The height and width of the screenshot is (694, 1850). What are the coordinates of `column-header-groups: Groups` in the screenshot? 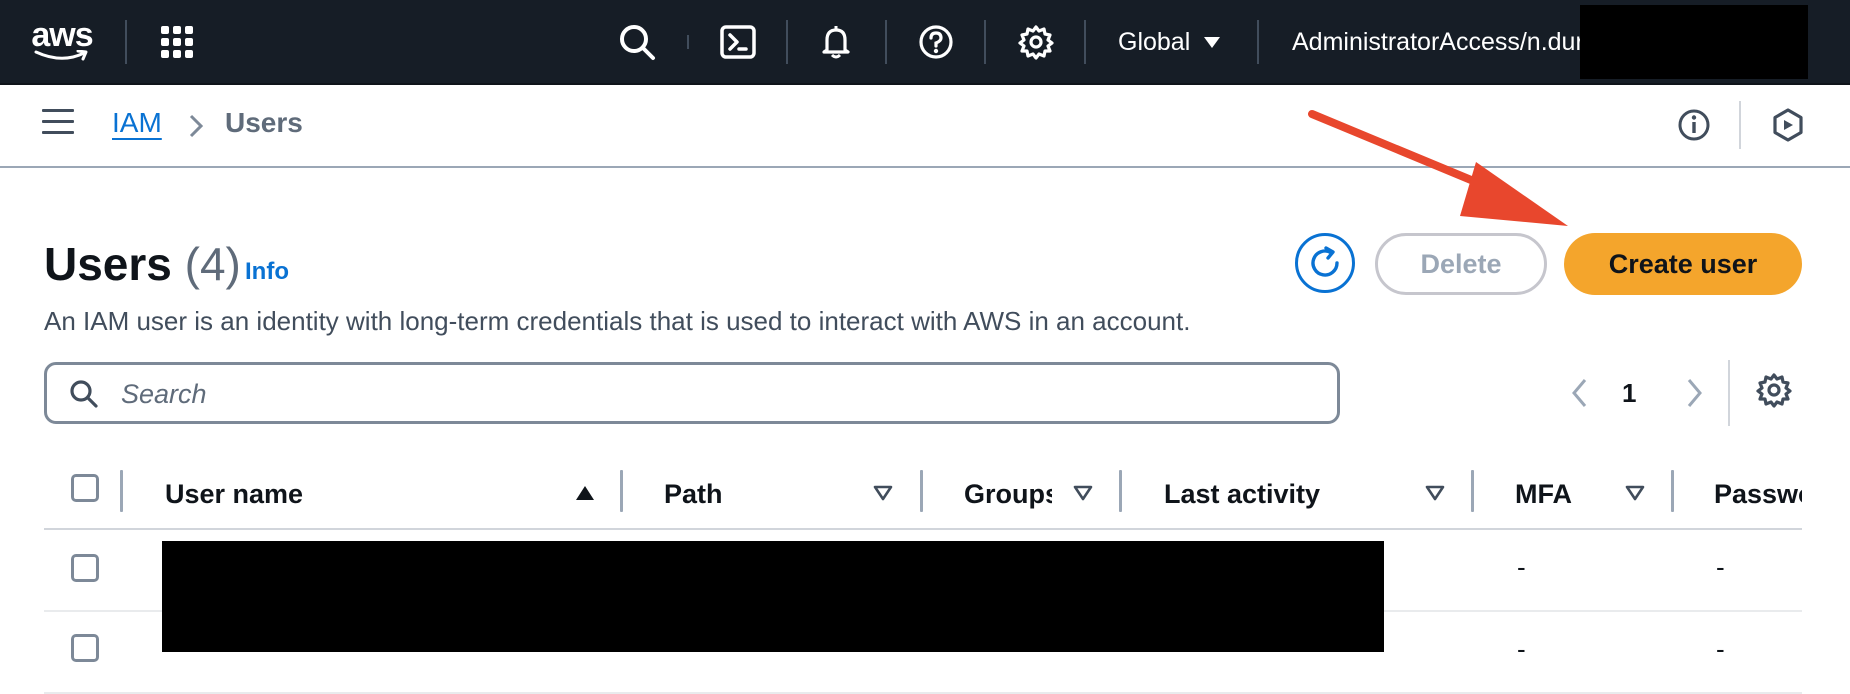 It's located at (1008, 494).